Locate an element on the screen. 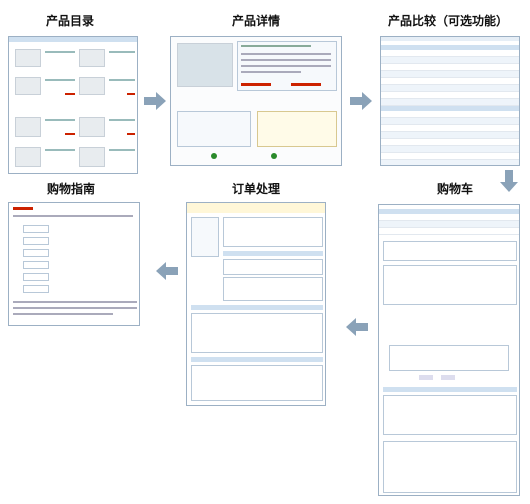  step-title-detail: 产品详情 is located at coordinates (256, 21).